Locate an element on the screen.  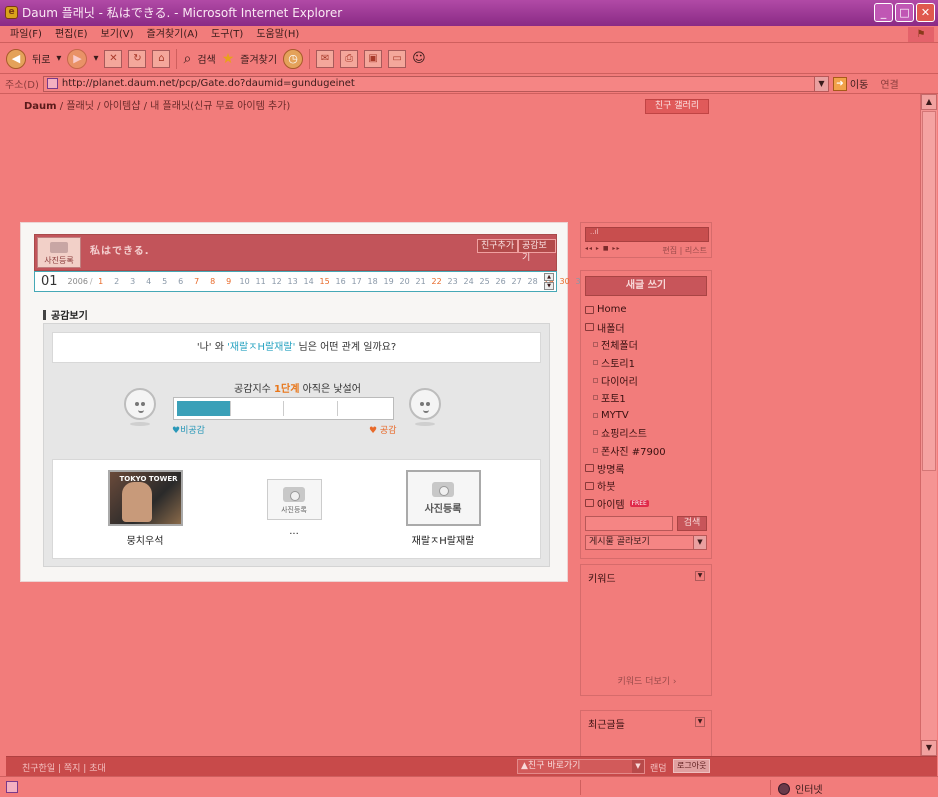
date-day: 1 is located at coordinates (101, 281).